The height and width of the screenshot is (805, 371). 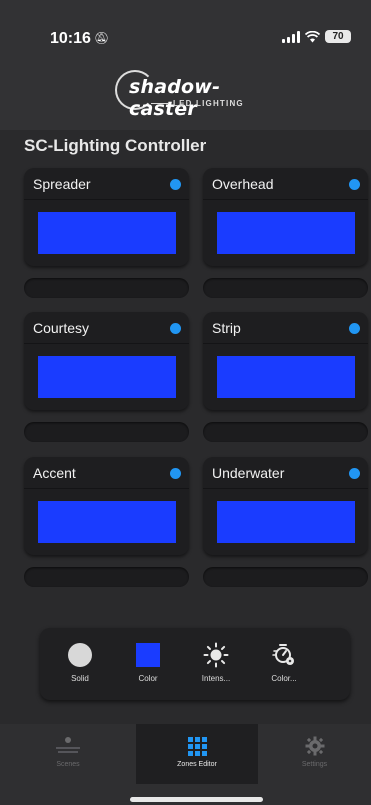 I want to click on grid-icon, so click(x=197, y=746).